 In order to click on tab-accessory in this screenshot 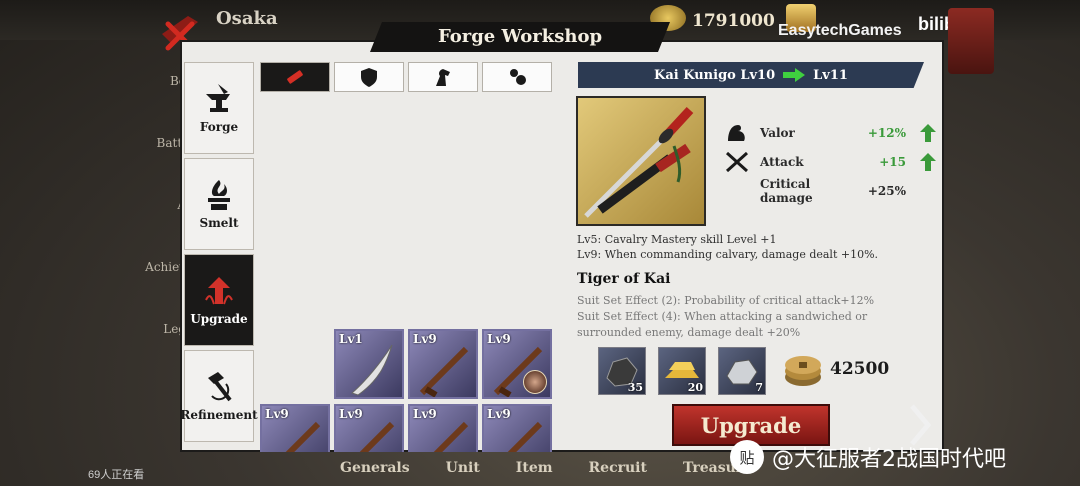, I will do `click(517, 77)`.